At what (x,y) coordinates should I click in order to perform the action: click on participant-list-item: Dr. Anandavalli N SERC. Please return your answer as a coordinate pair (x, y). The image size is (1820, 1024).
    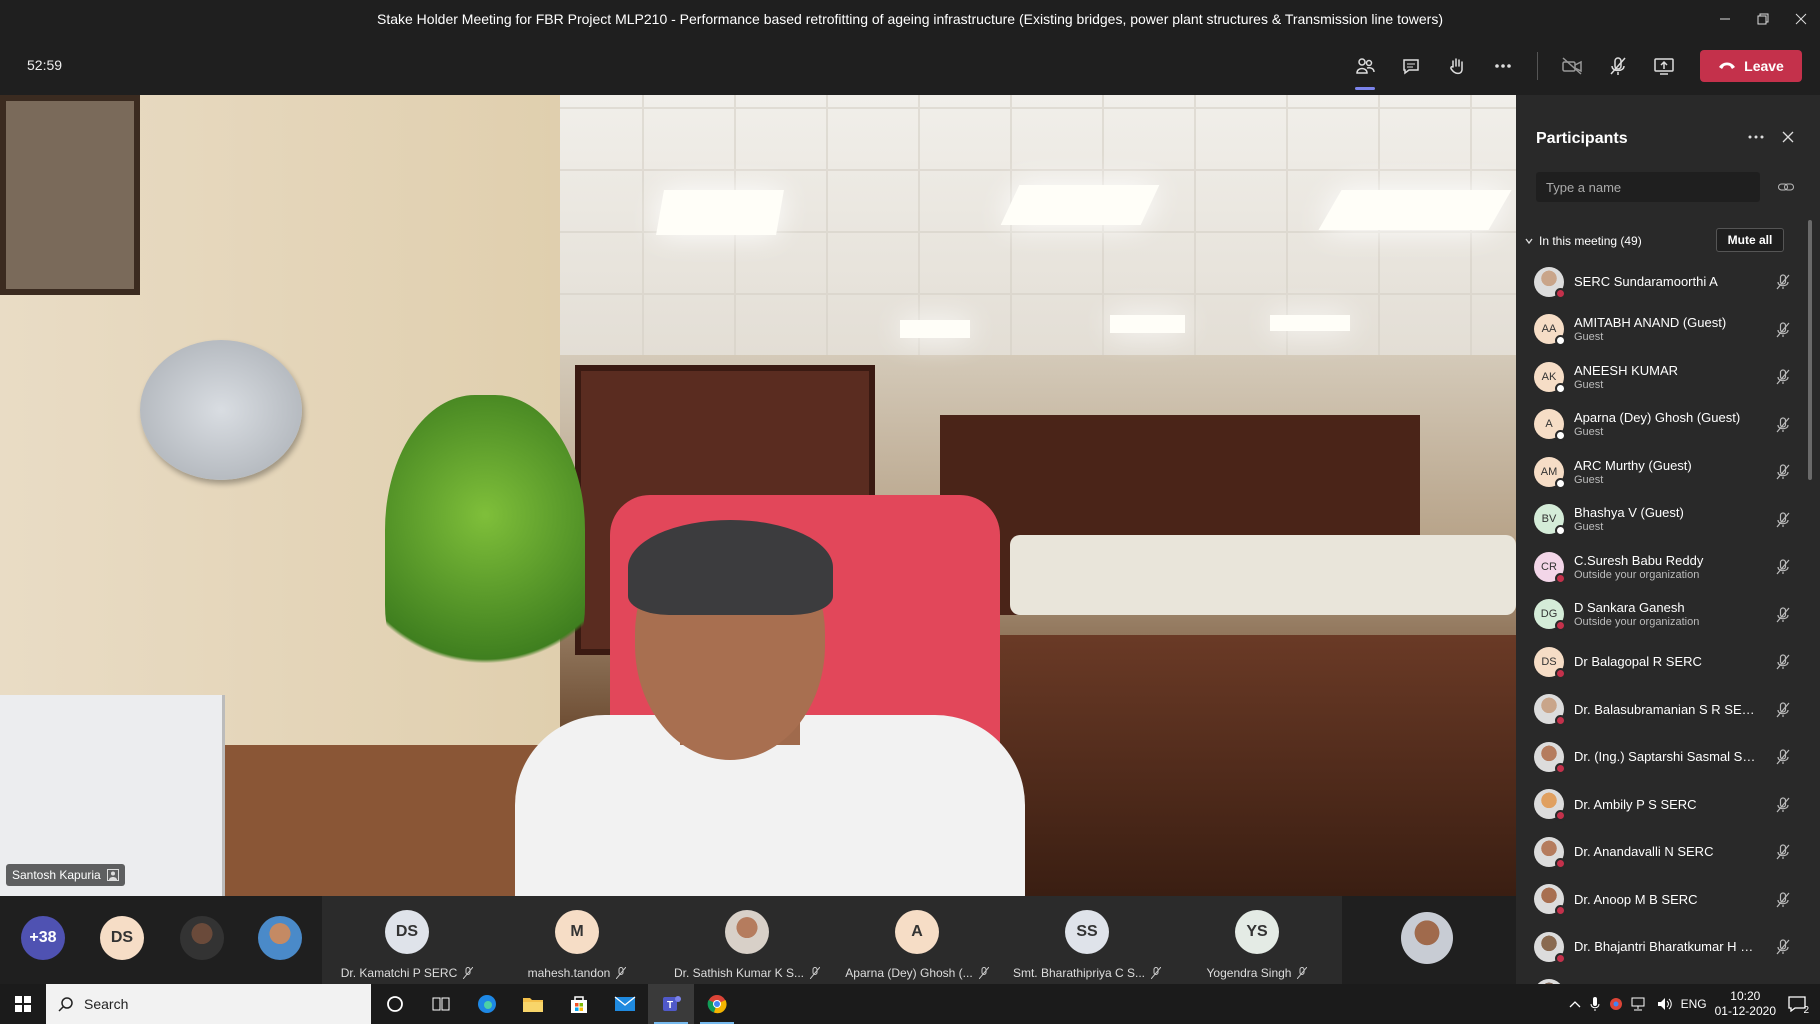
    Looking at the image, I should click on (1661, 852).